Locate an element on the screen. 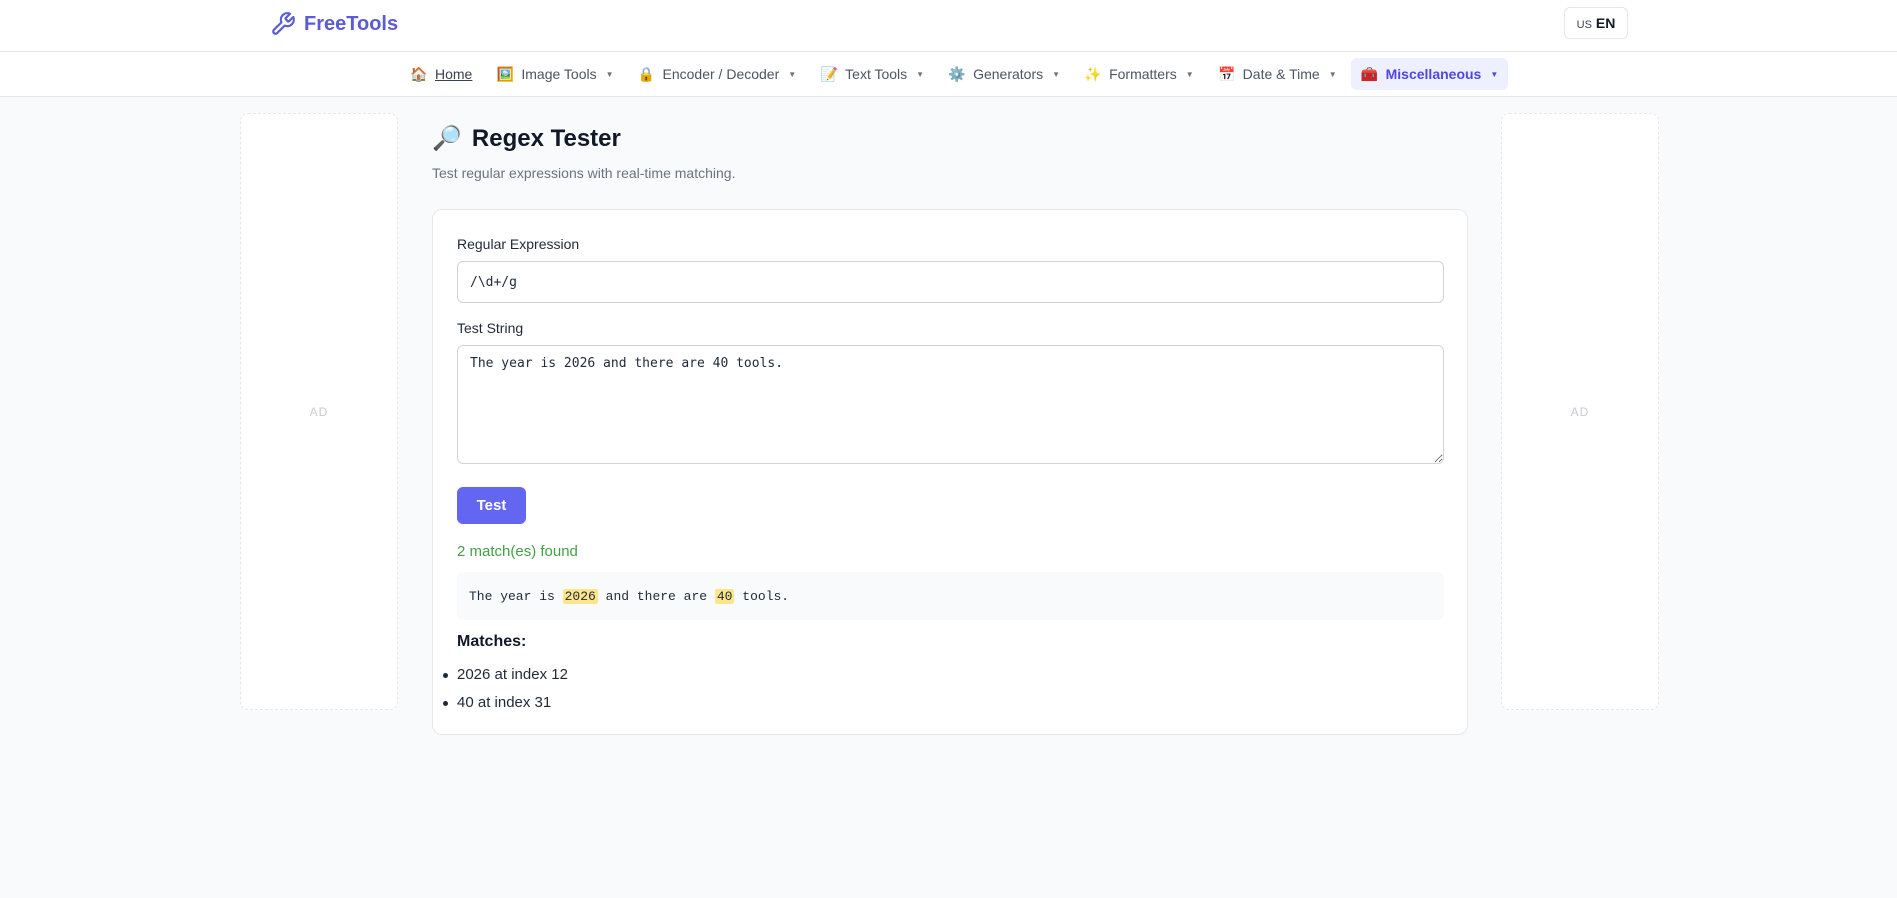 The height and width of the screenshot is (898, 1897). match-highlight: 40 is located at coordinates (724, 596).